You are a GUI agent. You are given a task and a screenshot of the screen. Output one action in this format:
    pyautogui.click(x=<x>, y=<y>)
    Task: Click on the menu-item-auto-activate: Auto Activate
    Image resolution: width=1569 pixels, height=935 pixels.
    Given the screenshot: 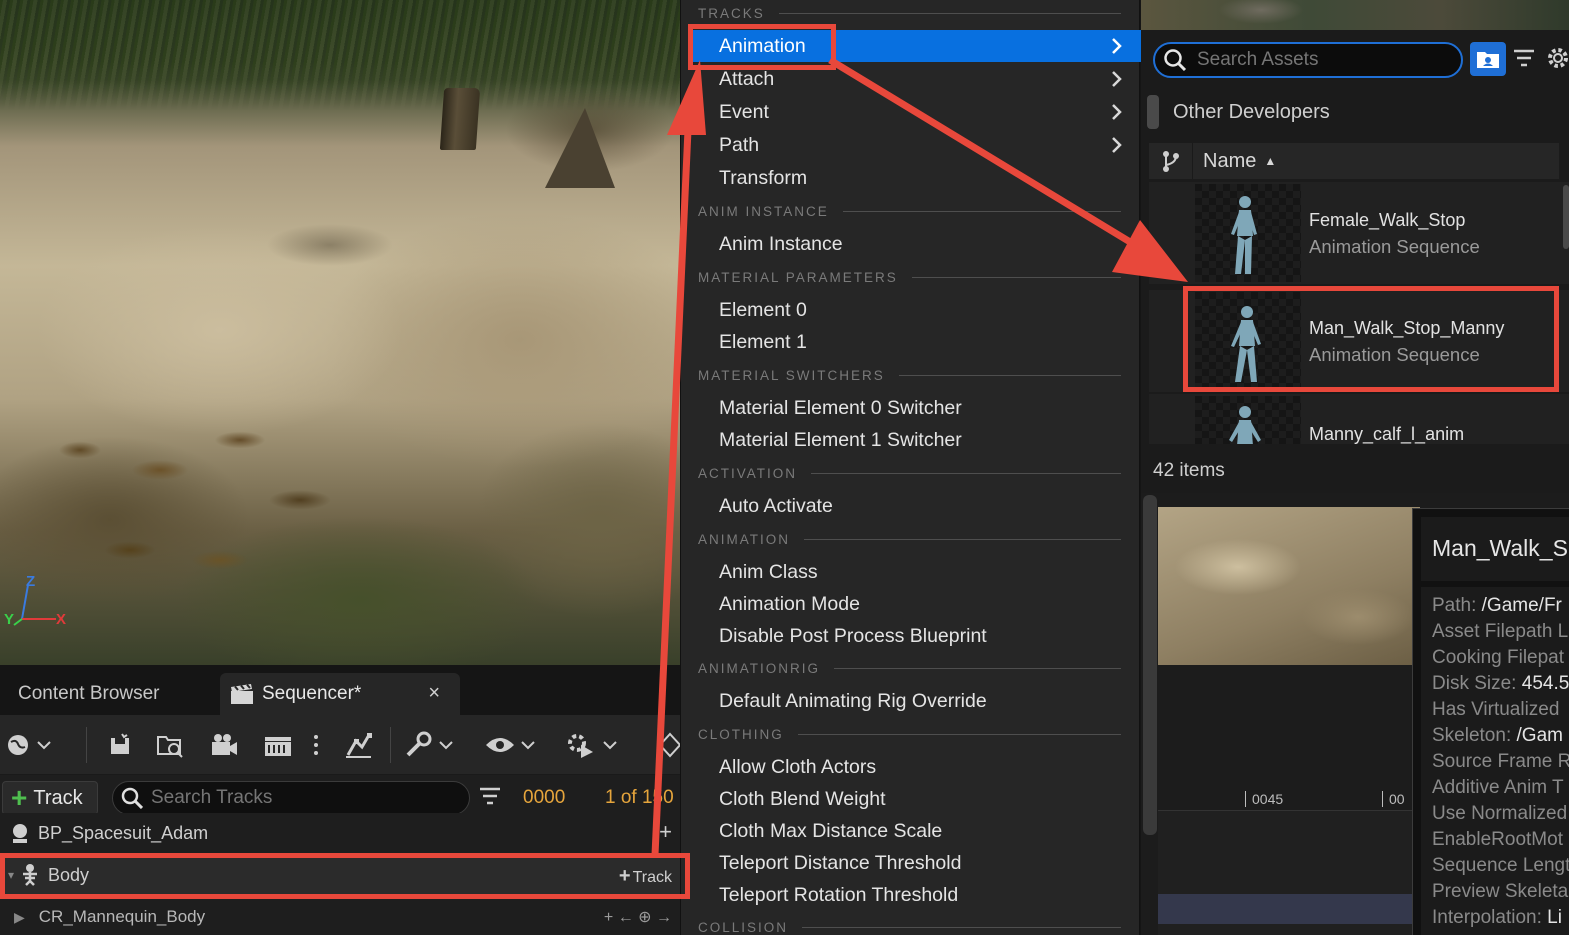 What is the action you would take?
    pyautogui.click(x=915, y=506)
    